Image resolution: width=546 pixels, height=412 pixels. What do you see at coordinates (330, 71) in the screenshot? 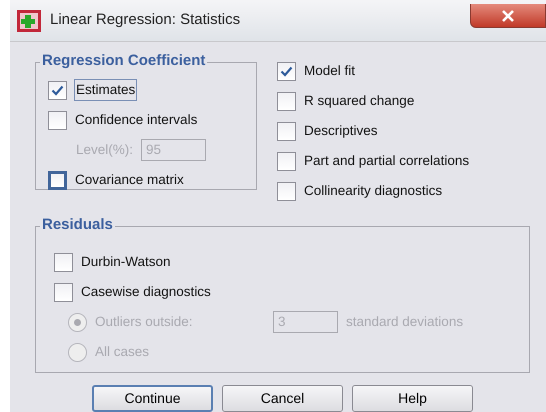
I see `checkbox-label: Model fit` at bounding box center [330, 71].